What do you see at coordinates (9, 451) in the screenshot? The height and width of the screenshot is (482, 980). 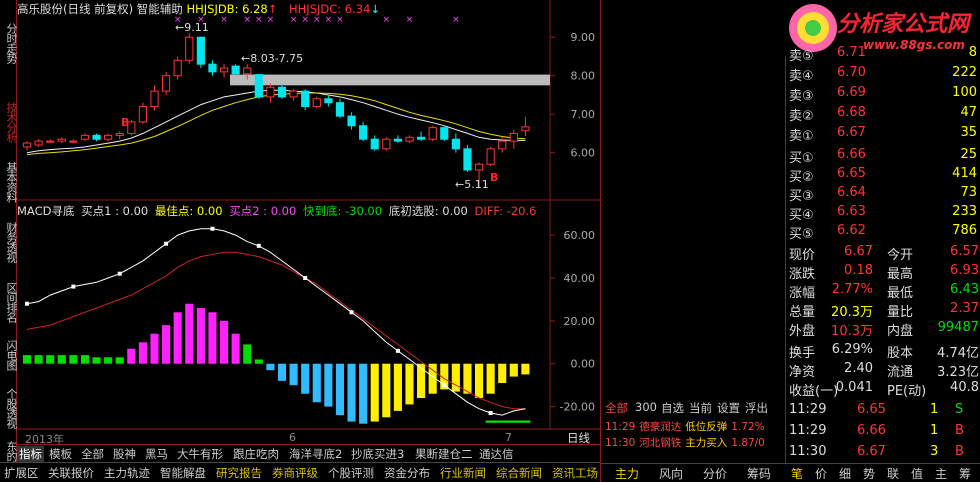 I see `nav-more: 东的` at bounding box center [9, 451].